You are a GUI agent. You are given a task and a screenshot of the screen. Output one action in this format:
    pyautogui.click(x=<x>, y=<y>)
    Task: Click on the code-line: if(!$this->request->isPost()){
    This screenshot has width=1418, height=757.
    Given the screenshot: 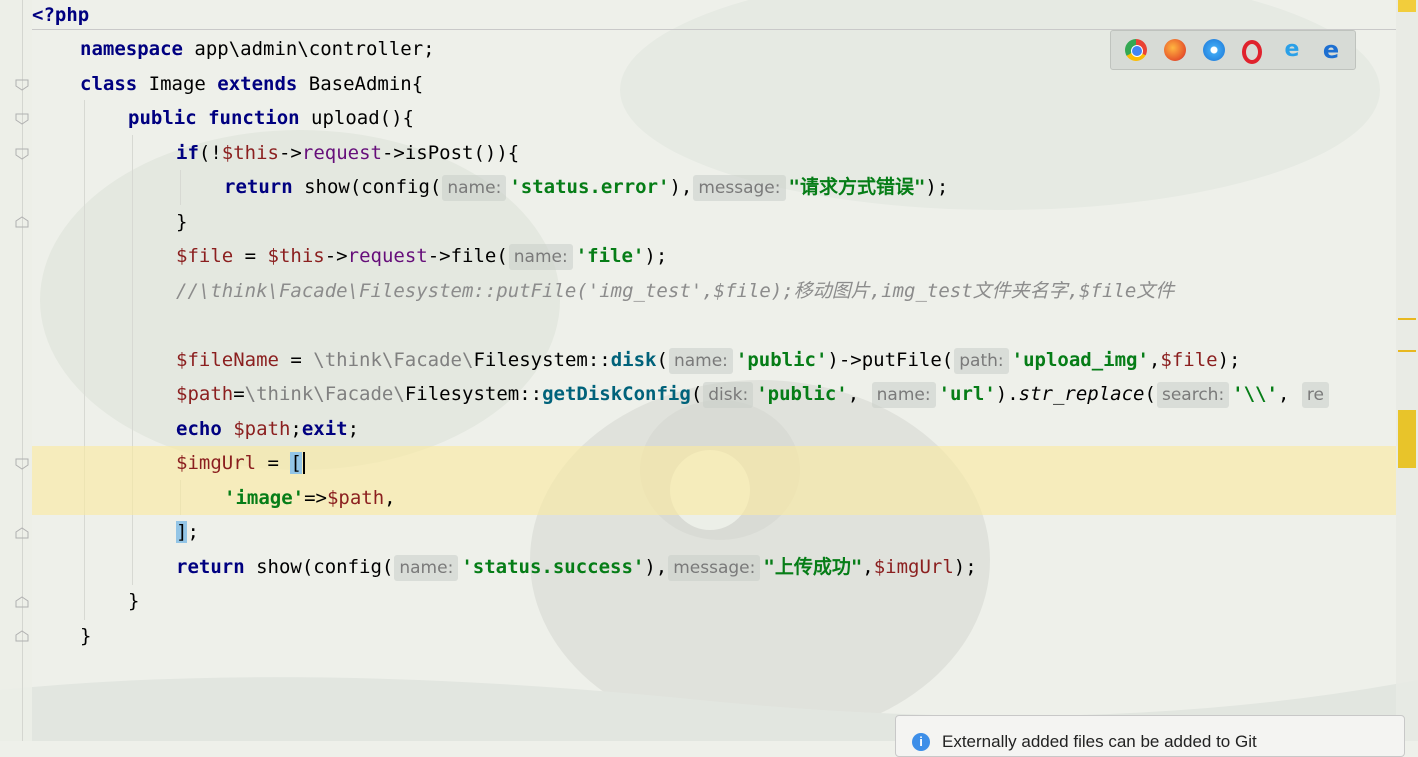 What is the action you would take?
    pyautogui.click(x=714, y=153)
    